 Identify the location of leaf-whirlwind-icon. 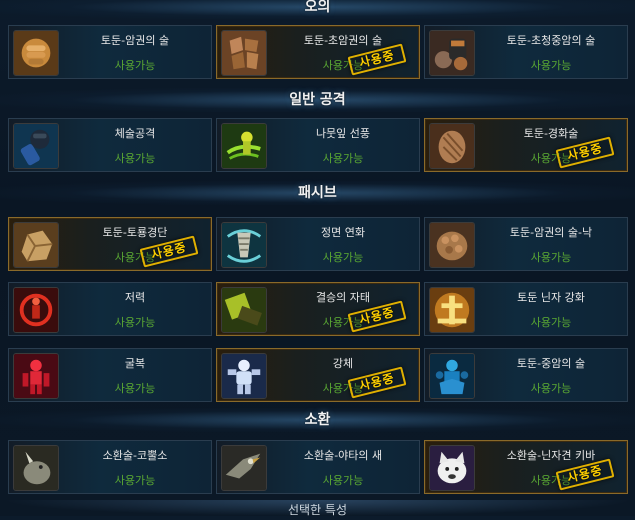
(244, 146).